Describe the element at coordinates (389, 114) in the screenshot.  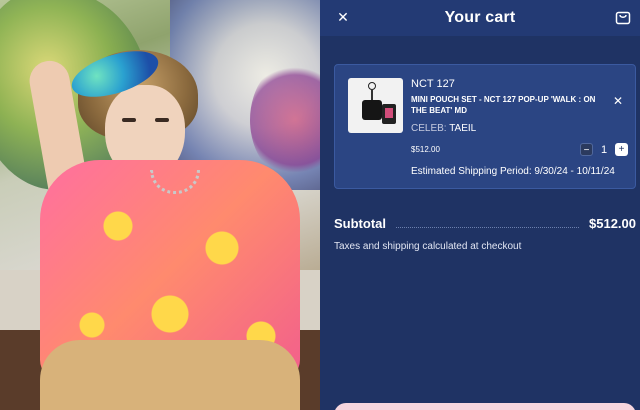
I see `photo-card` at that location.